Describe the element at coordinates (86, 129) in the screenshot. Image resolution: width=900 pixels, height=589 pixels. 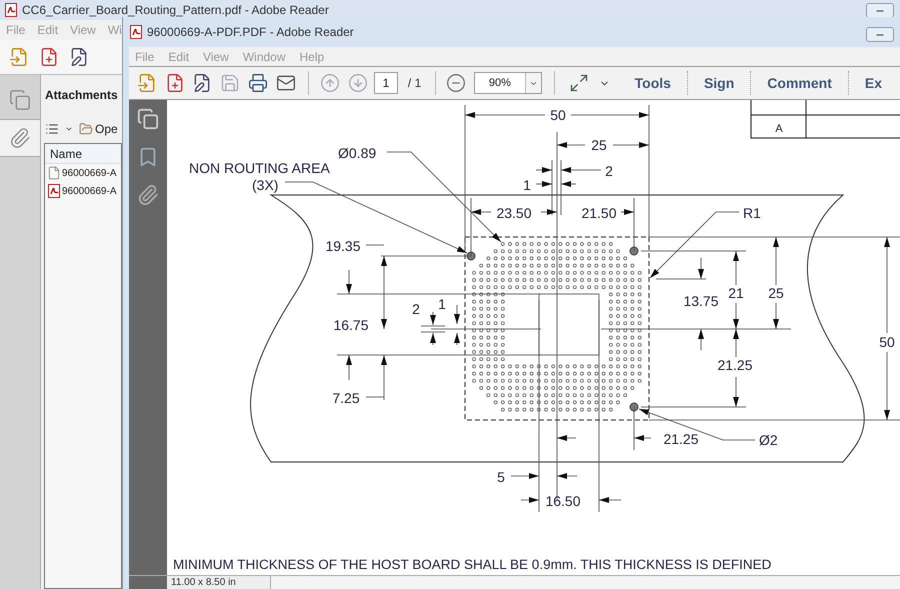
I see `open-folder-icon` at that location.